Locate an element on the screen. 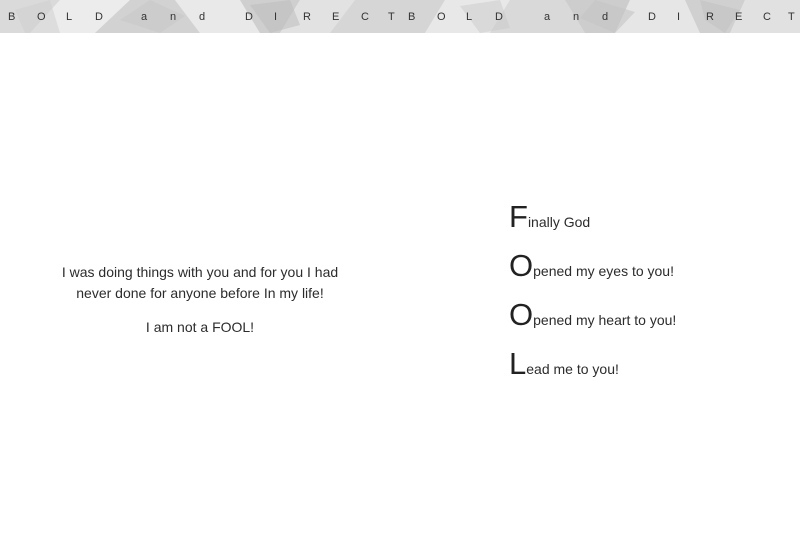  header-band-left: B O L D a n d D I R E C T is located at coordinates (200, 16).